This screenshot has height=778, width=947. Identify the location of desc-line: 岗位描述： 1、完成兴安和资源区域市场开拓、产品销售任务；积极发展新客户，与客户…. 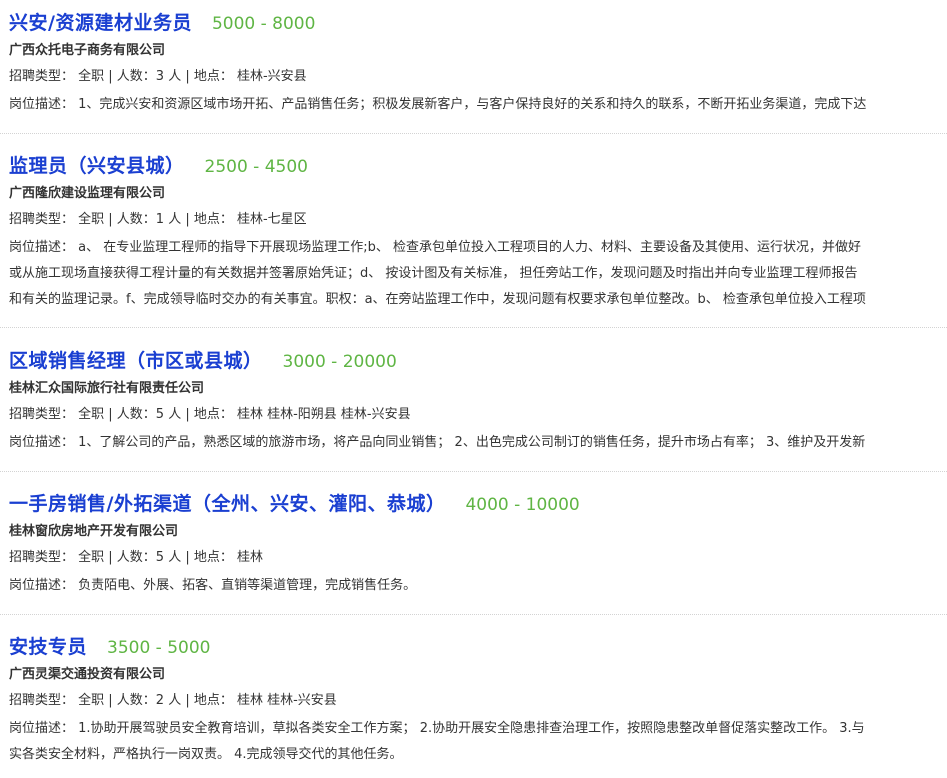
(478, 105).